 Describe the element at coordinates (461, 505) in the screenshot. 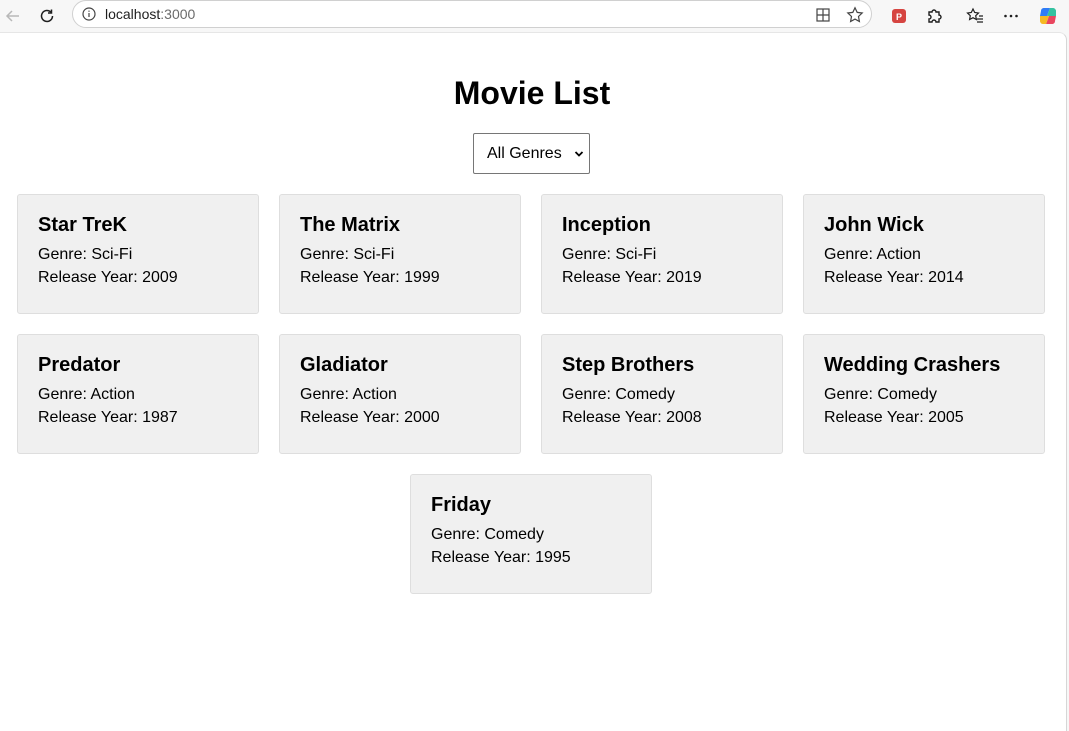

I see `movie-title: Friday` at that location.